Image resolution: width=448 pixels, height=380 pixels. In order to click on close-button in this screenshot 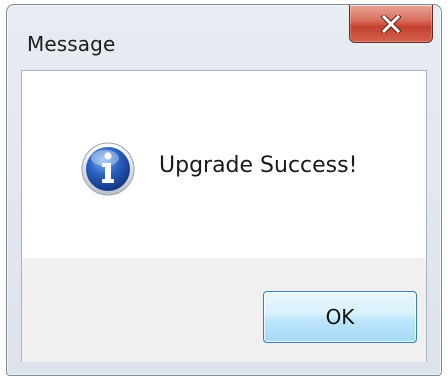, I will do `click(391, 24)`.